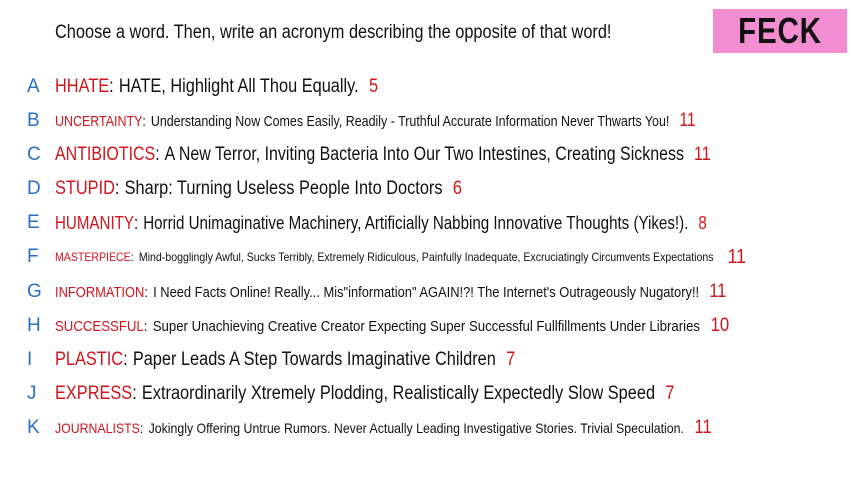 Image resolution: width=853 pixels, height=480 pixels. I want to click on entry-letter: F, so click(33, 256).